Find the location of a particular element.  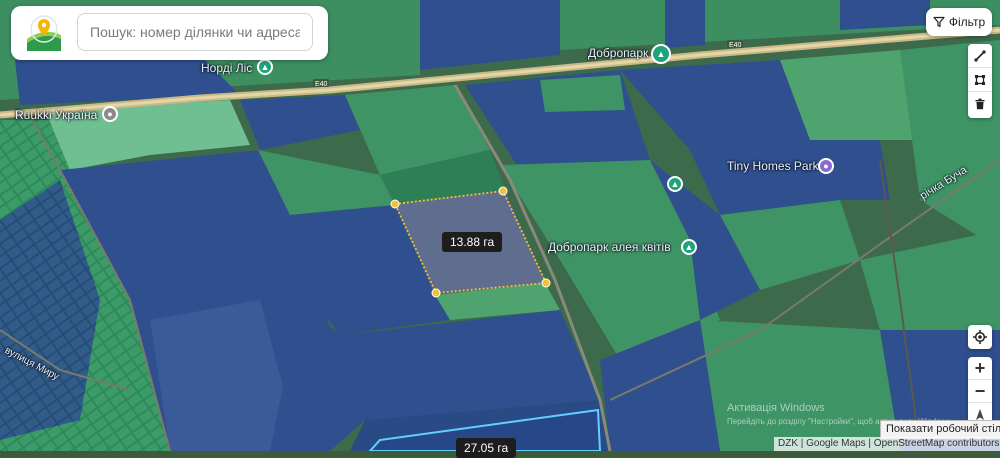

road-label-e40-a: E40 is located at coordinates (321, 84).